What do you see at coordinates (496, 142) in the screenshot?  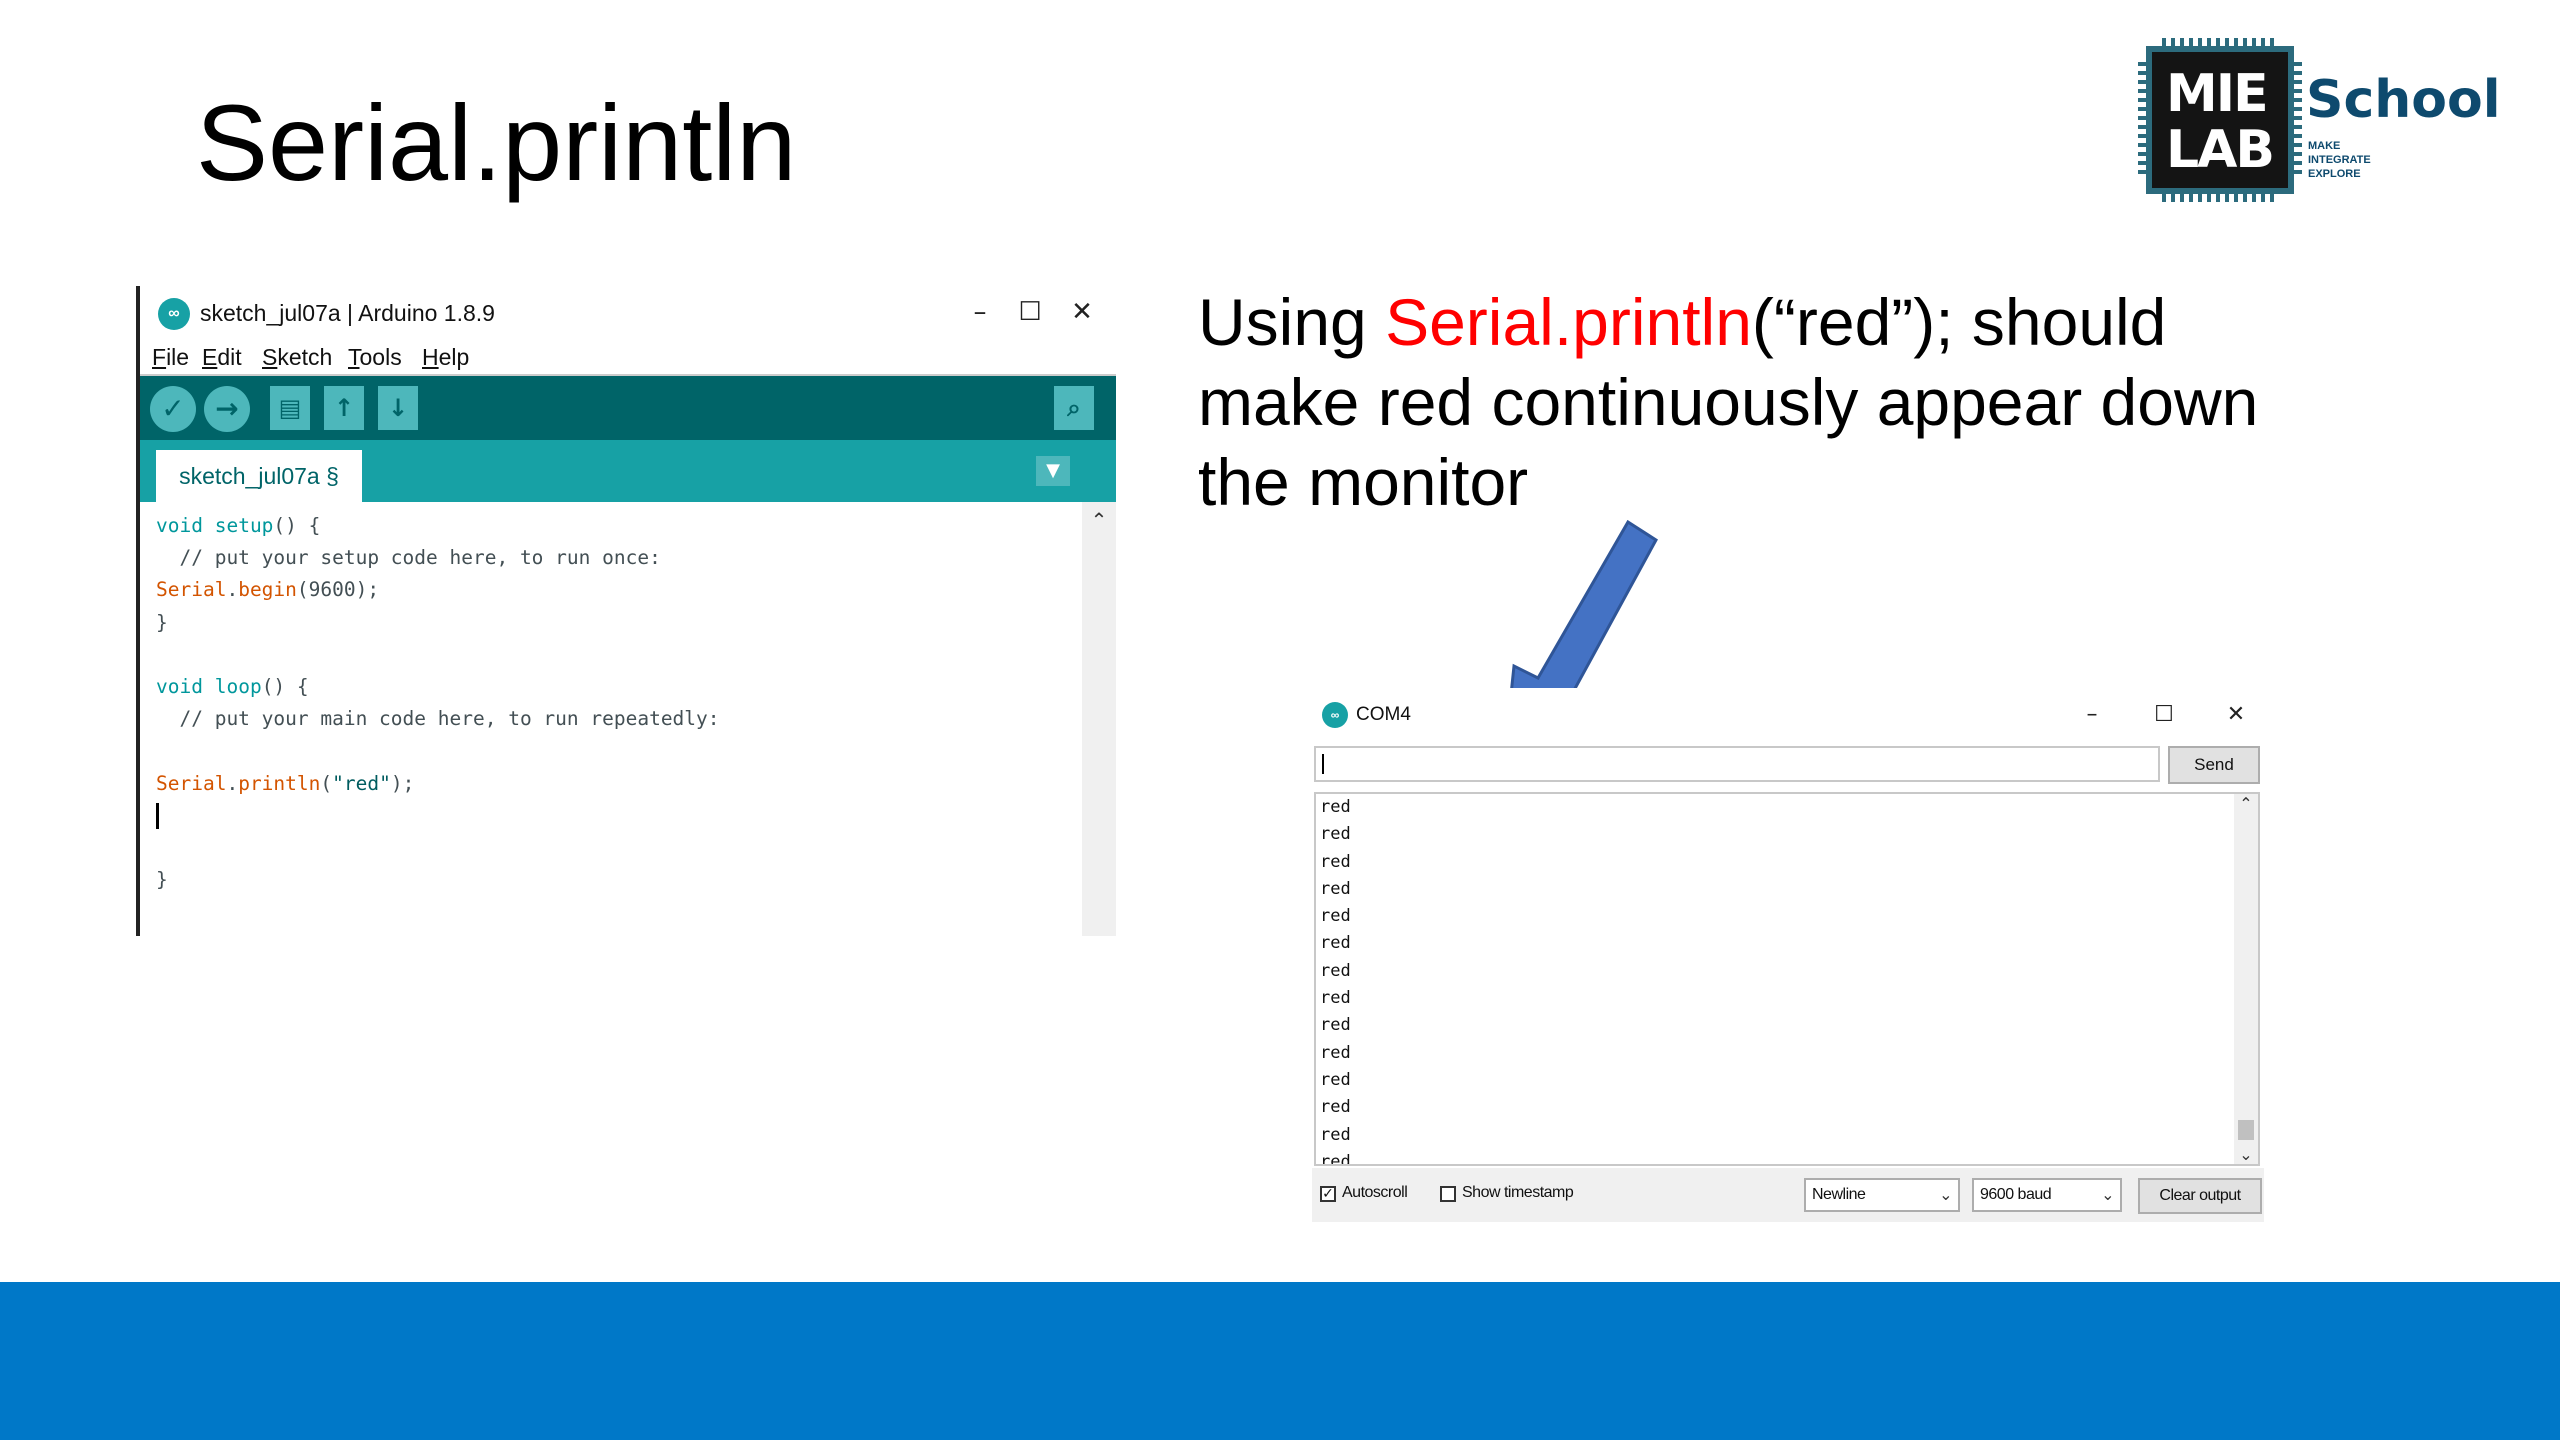 I see `slide-title: Serial.println` at bounding box center [496, 142].